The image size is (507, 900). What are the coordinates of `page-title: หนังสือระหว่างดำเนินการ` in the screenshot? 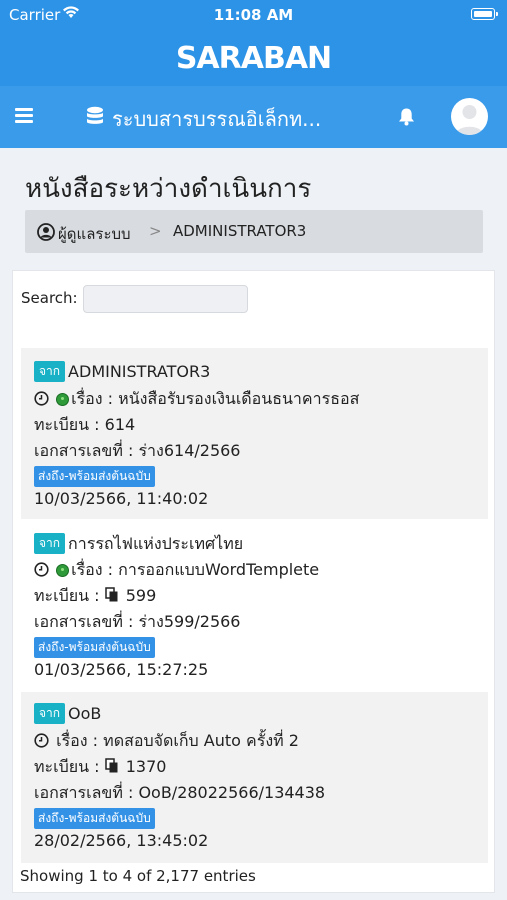 It's located at (168, 189).